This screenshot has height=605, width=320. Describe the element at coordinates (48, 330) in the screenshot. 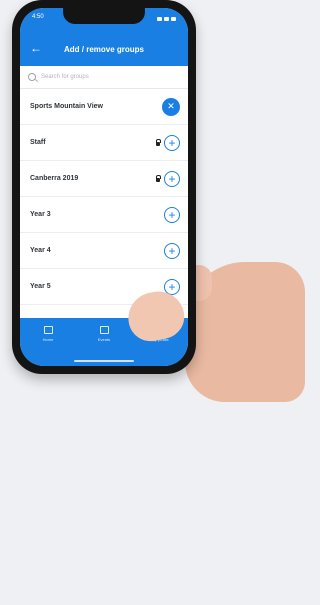

I see `home-icon` at that location.